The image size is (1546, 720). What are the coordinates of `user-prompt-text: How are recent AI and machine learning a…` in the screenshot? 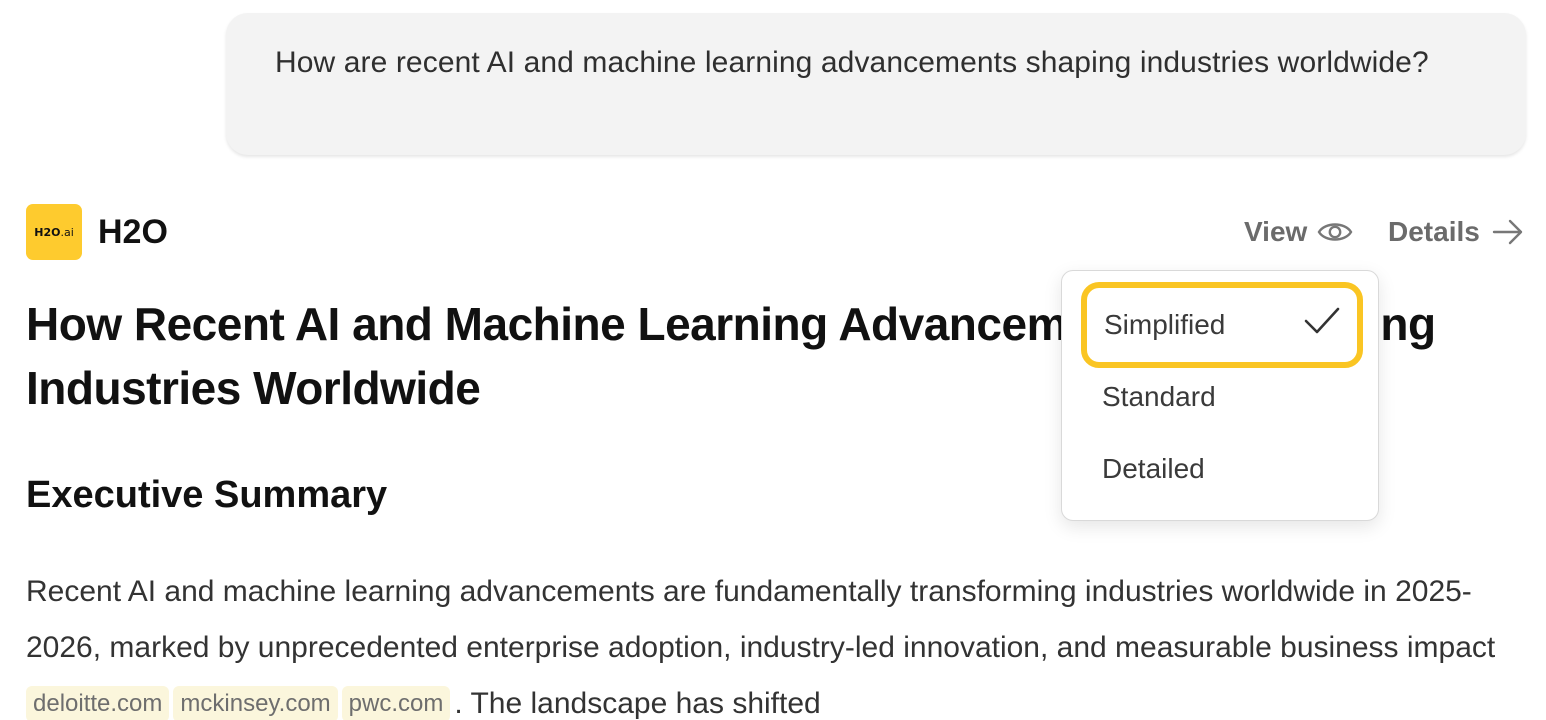 It's located at (852, 62).